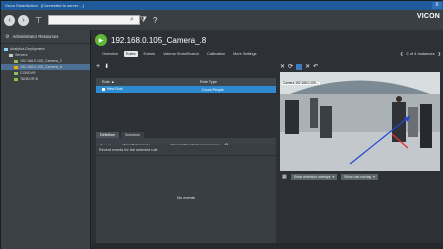  What do you see at coordinates (115, 89) in the screenshot?
I see `rule-name: New Rule` at bounding box center [115, 89].